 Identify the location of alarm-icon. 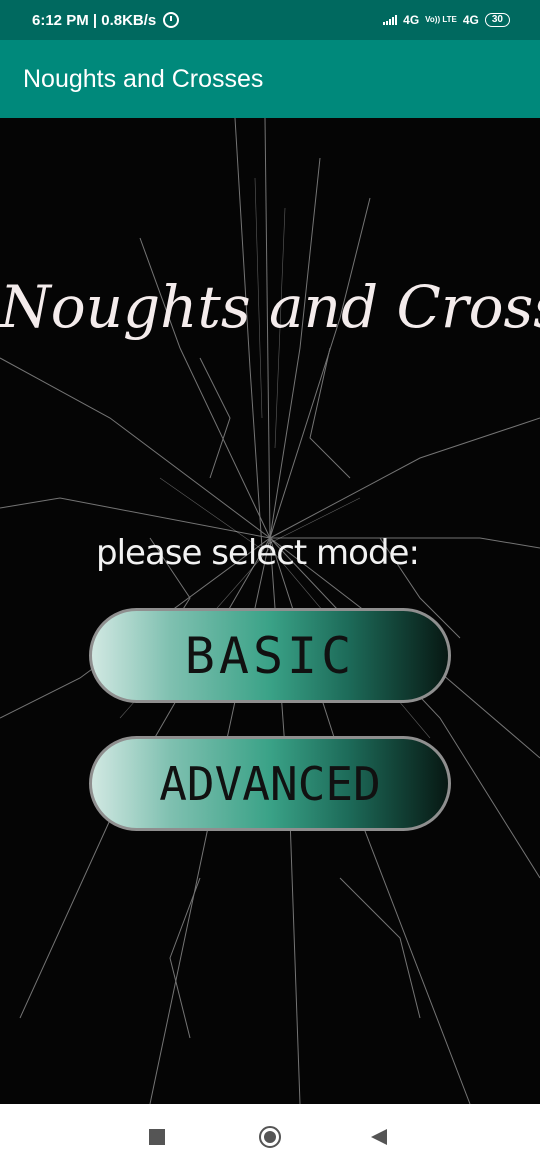
(171, 20).